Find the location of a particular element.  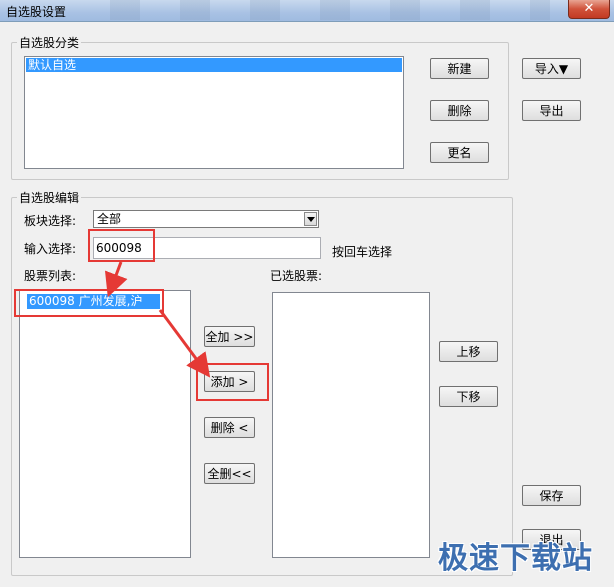

save-button: 保存 is located at coordinates (551, 495).